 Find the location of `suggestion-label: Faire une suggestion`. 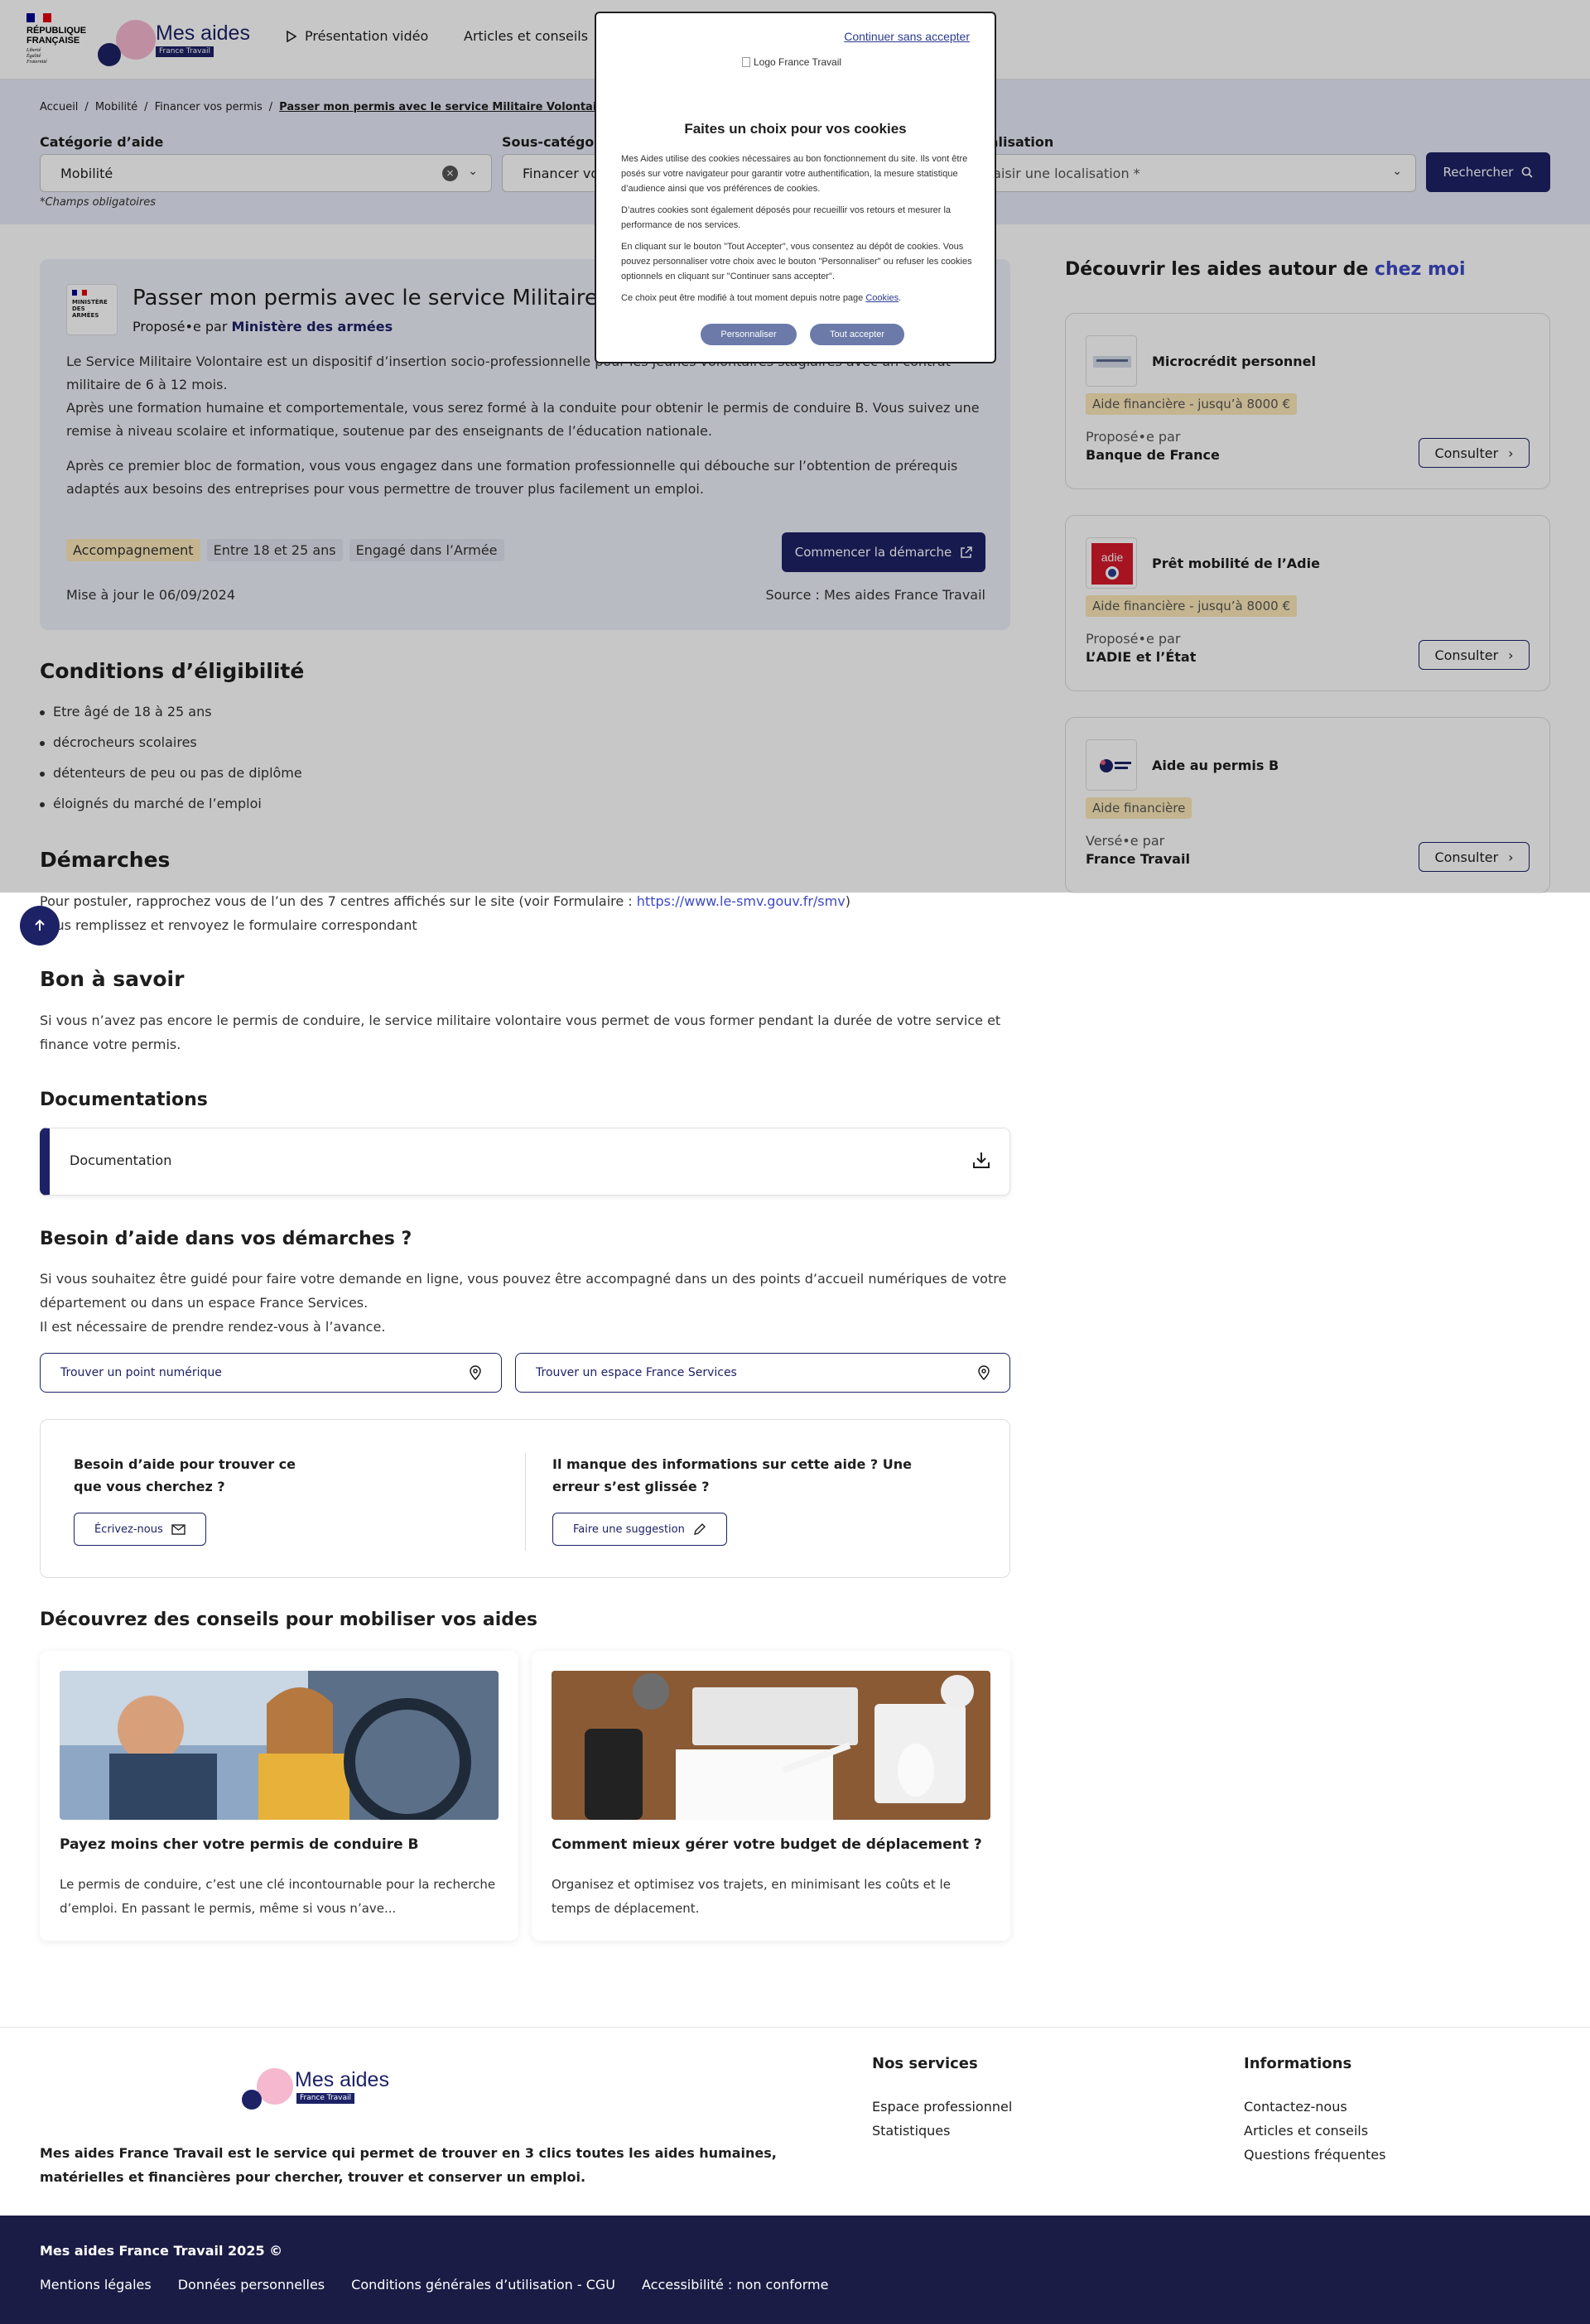

suggestion-label: Faire une suggestion is located at coordinates (629, 1529).